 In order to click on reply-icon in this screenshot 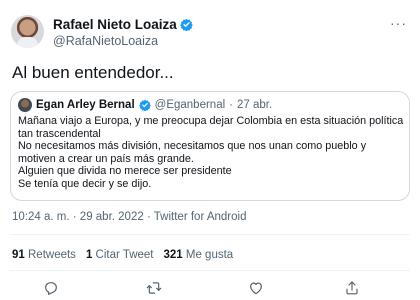, I will do `click(51, 288)`.